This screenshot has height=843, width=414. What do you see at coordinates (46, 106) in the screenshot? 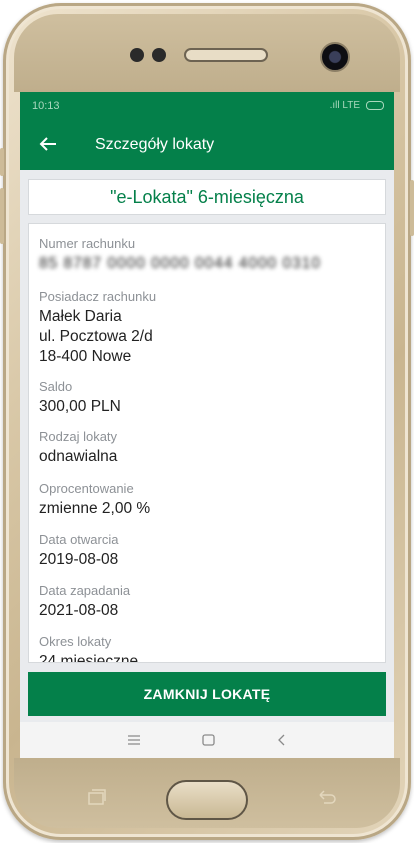
I see `status-time: 10:13` at bounding box center [46, 106].